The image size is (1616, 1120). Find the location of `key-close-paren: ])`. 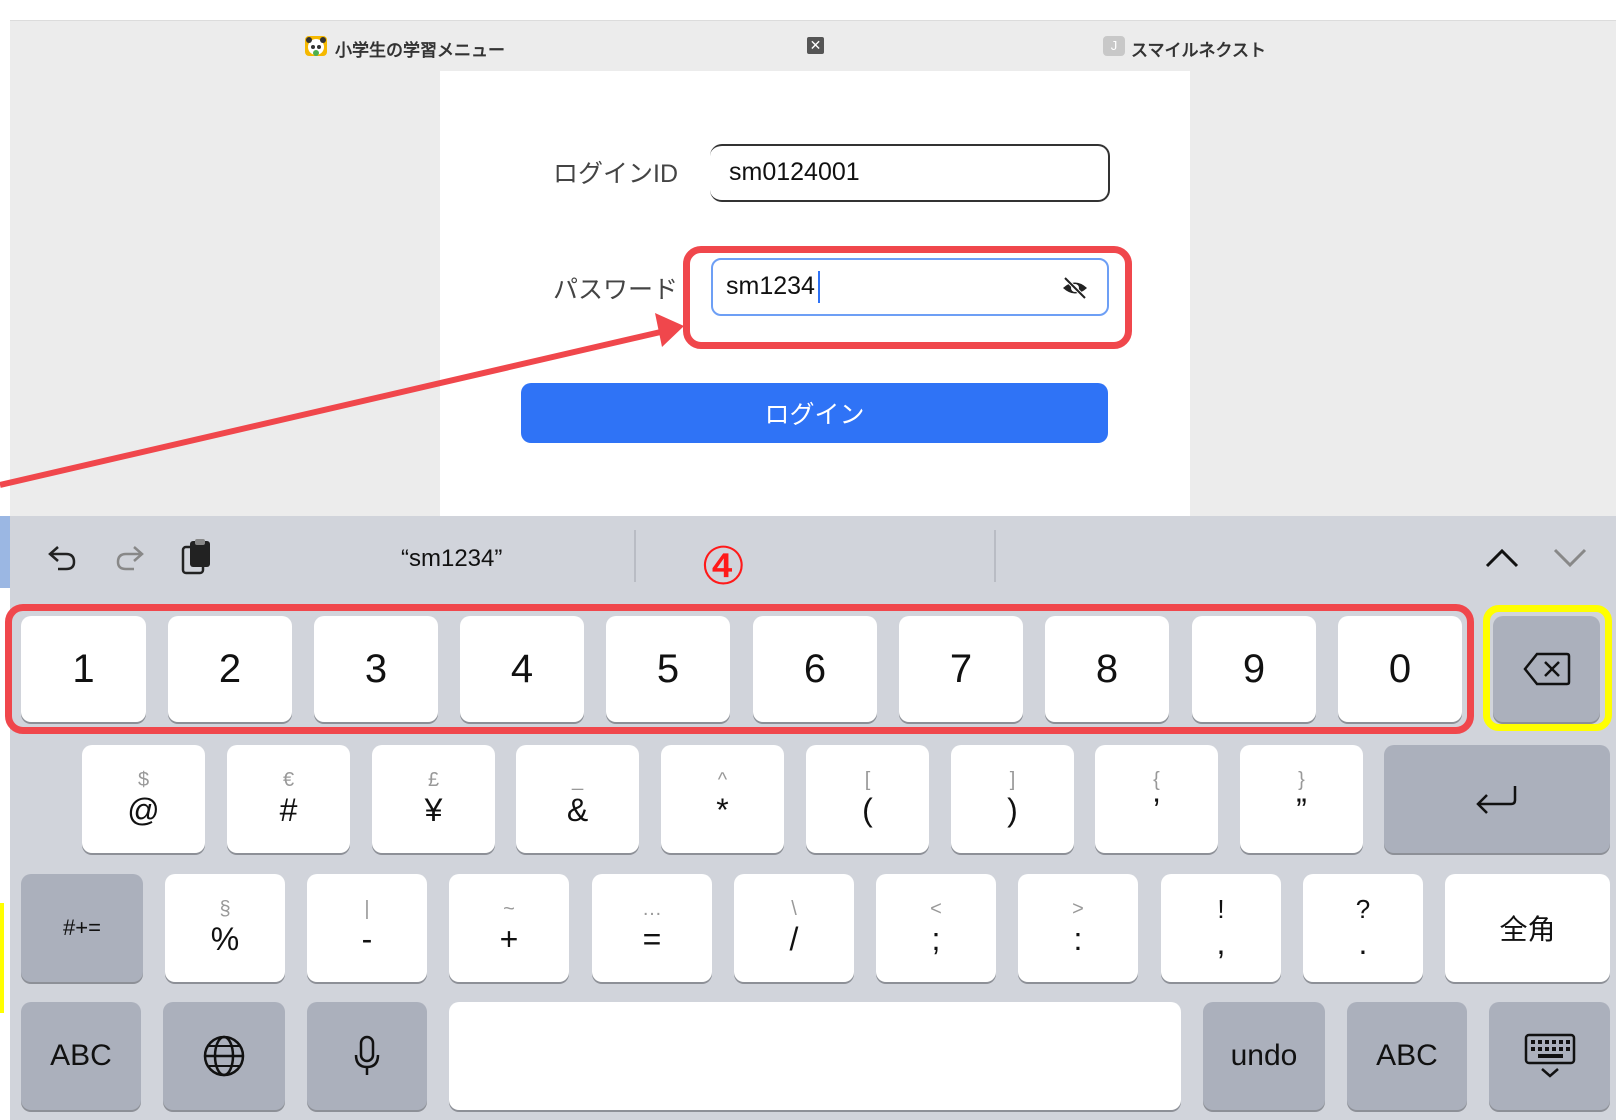

key-close-paren: ]) is located at coordinates (1012, 799).